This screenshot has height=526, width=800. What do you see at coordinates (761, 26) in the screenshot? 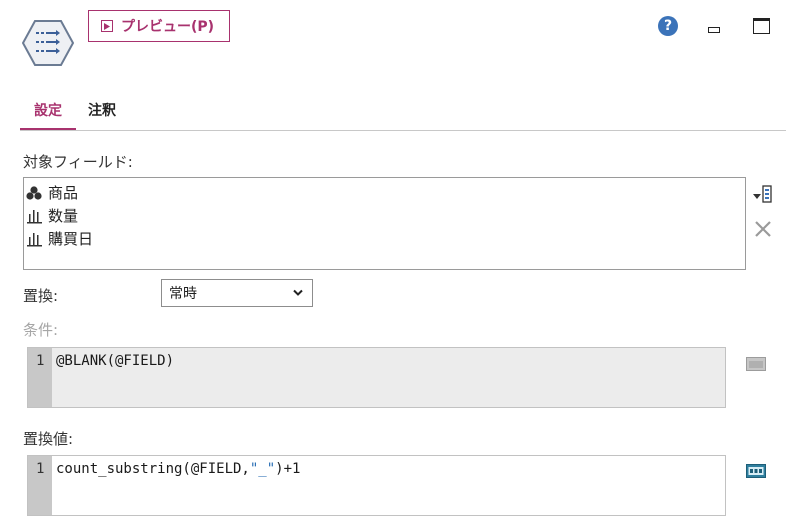
I see `maximize-icon` at bounding box center [761, 26].